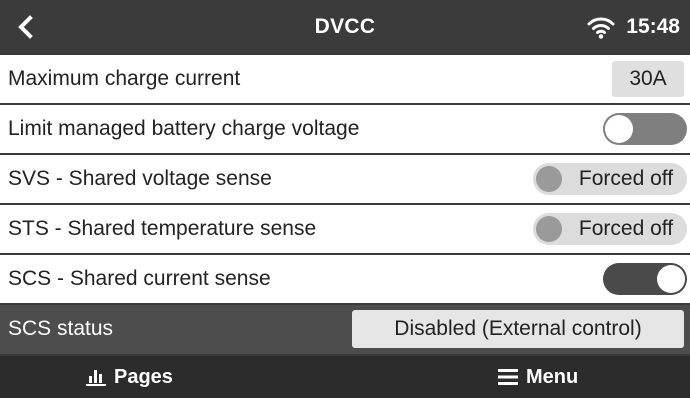 Image resolution: width=690 pixels, height=398 pixels. Describe the element at coordinates (601, 28) in the screenshot. I see `wifi-icon` at that location.